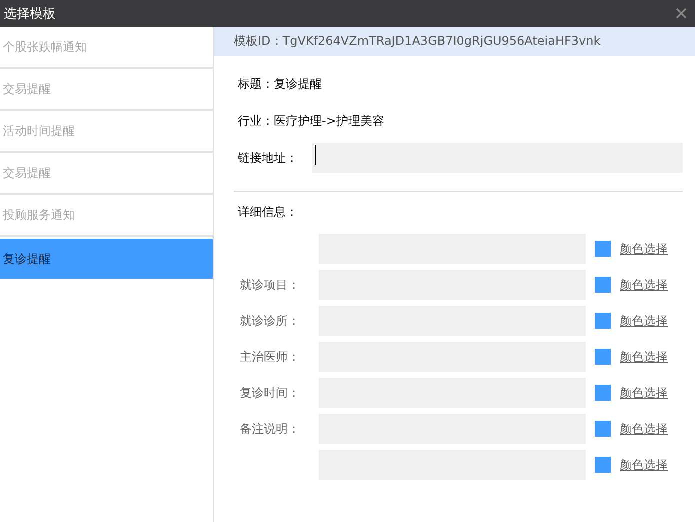 This screenshot has width=695, height=522. Describe the element at coordinates (497, 158) in the screenshot. I see `input-field` at that location.